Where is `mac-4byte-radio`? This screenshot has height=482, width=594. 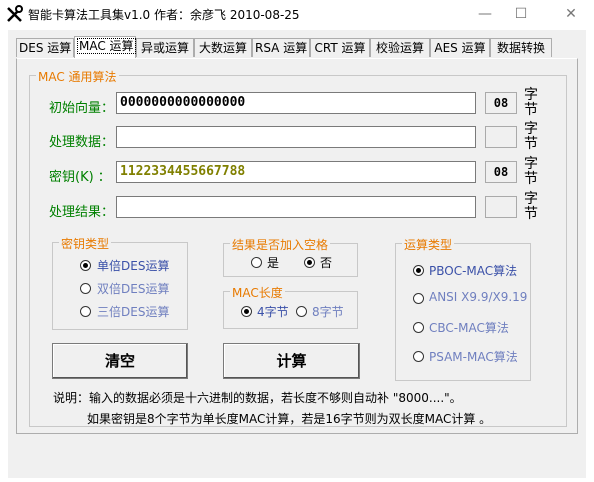
mac-4byte-radio is located at coordinates (246, 311).